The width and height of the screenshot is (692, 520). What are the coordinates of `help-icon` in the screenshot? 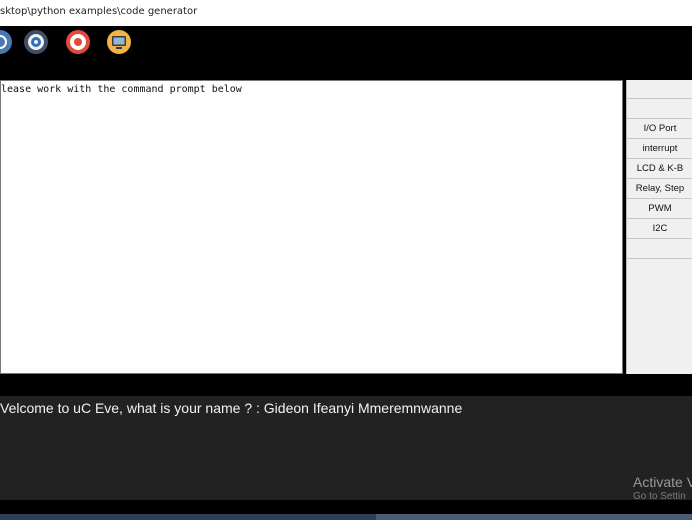 It's located at (78, 42).